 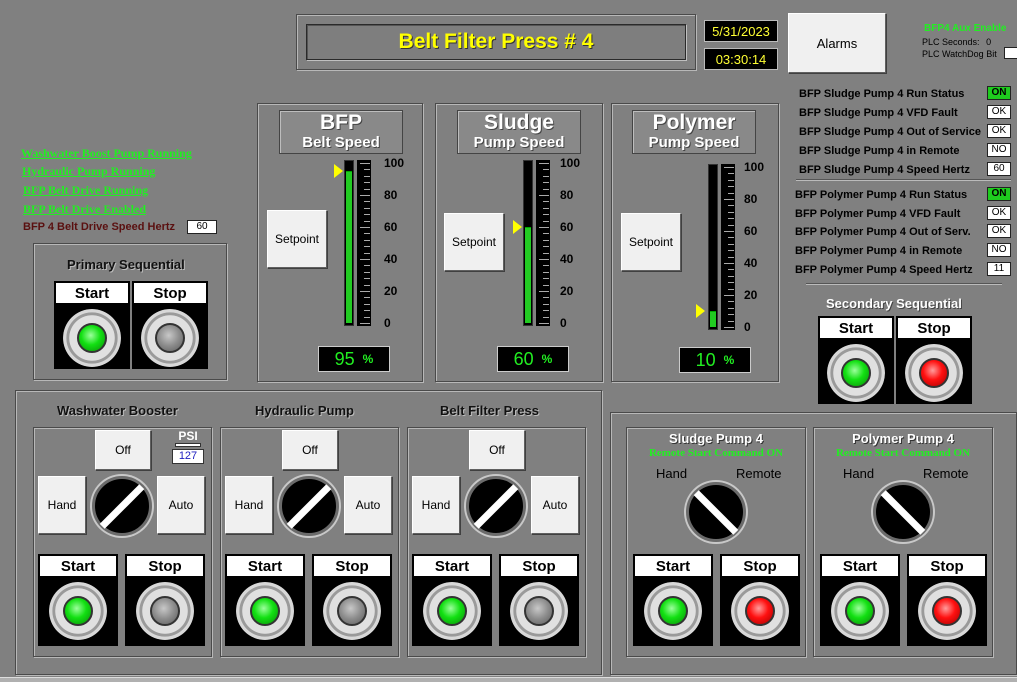 What do you see at coordinates (747, 327) in the screenshot?
I see `gauge-tick-label-2-5: 0` at bounding box center [747, 327].